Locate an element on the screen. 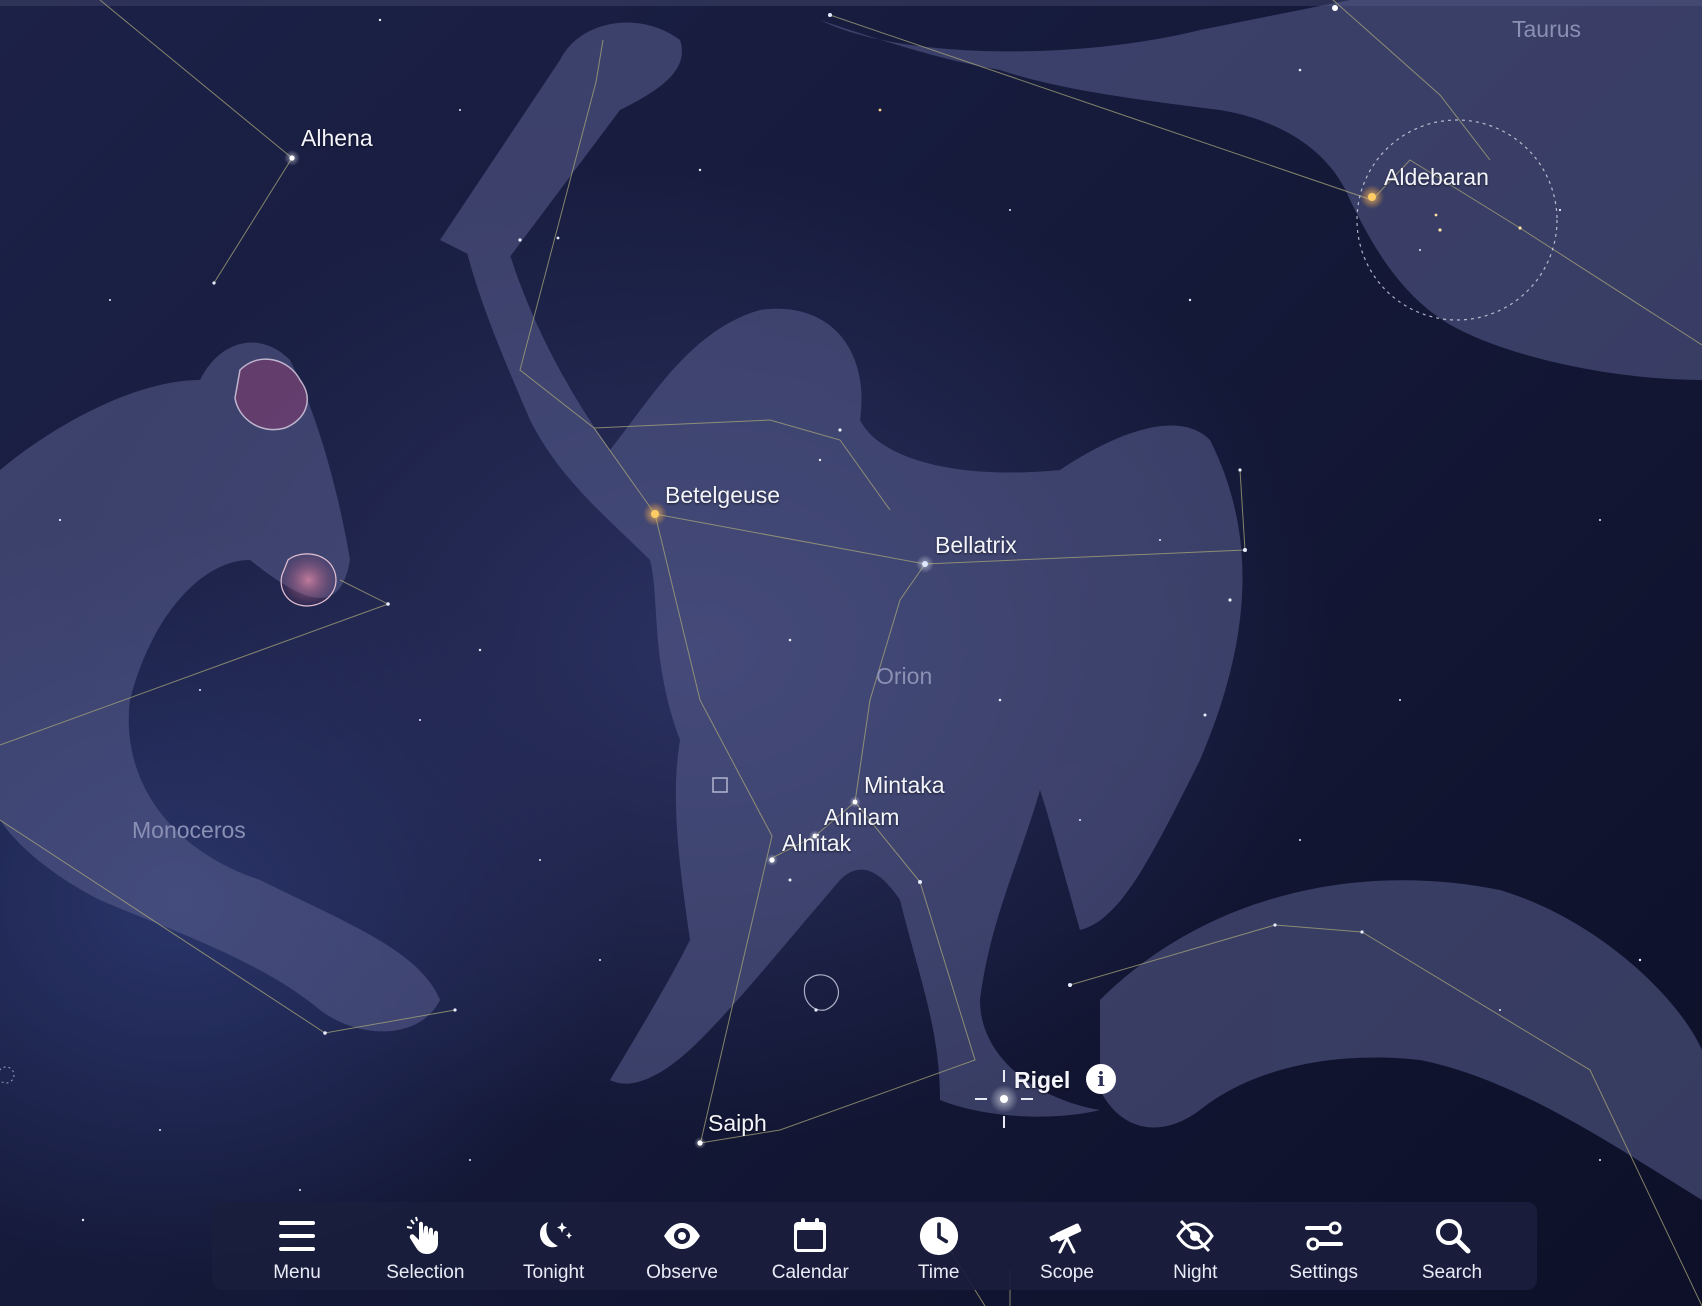 This screenshot has width=1702, height=1306. selection-button: Selection is located at coordinates (425, 1246).